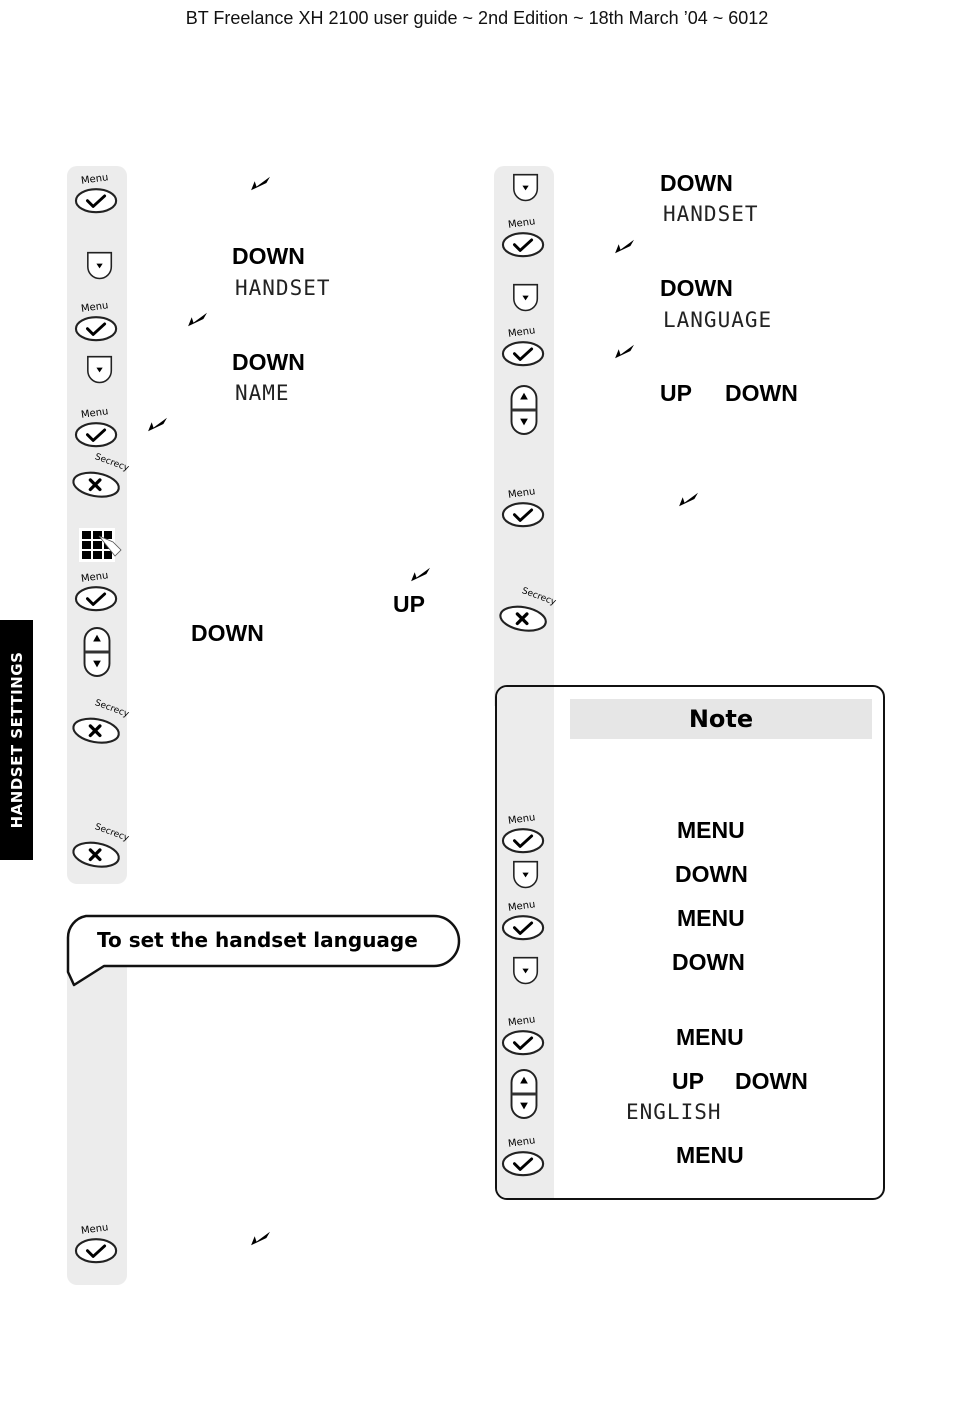 Image resolution: width=954 pixels, height=1414 pixels. Describe the element at coordinates (674, 1112) in the screenshot. I see `lcd-display-text: ENGLISH` at that location.